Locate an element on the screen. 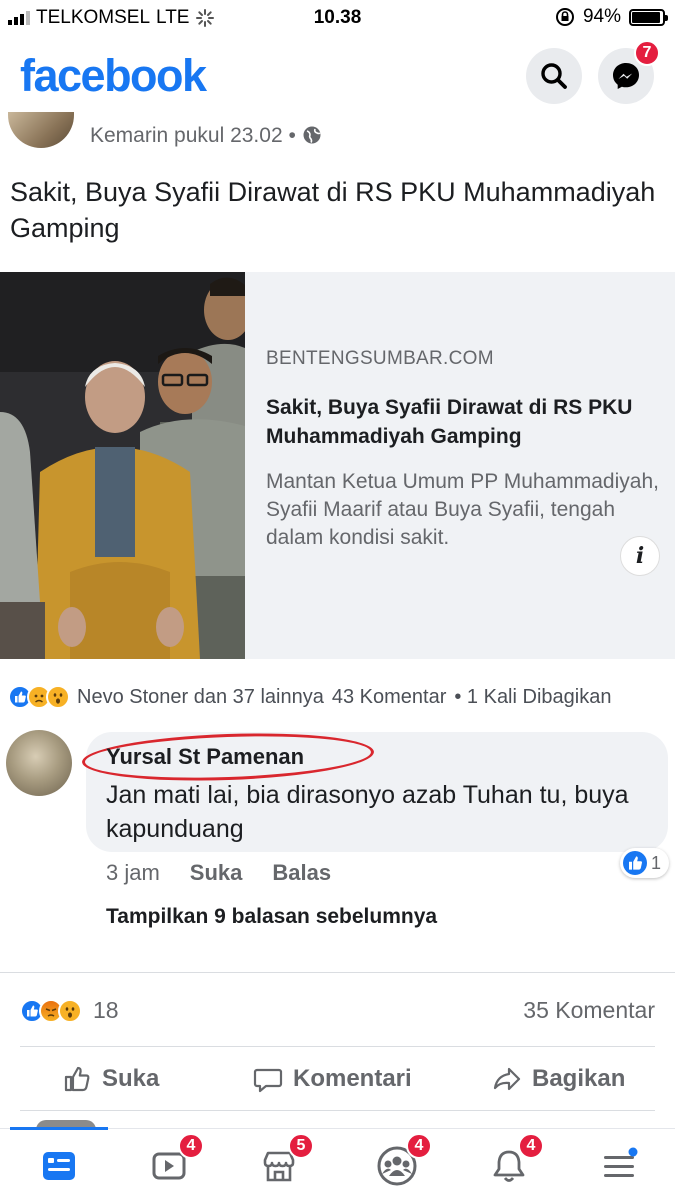 The height and width of the screenshot is (1200, 675). search-button is located at coordinates (554, 76).